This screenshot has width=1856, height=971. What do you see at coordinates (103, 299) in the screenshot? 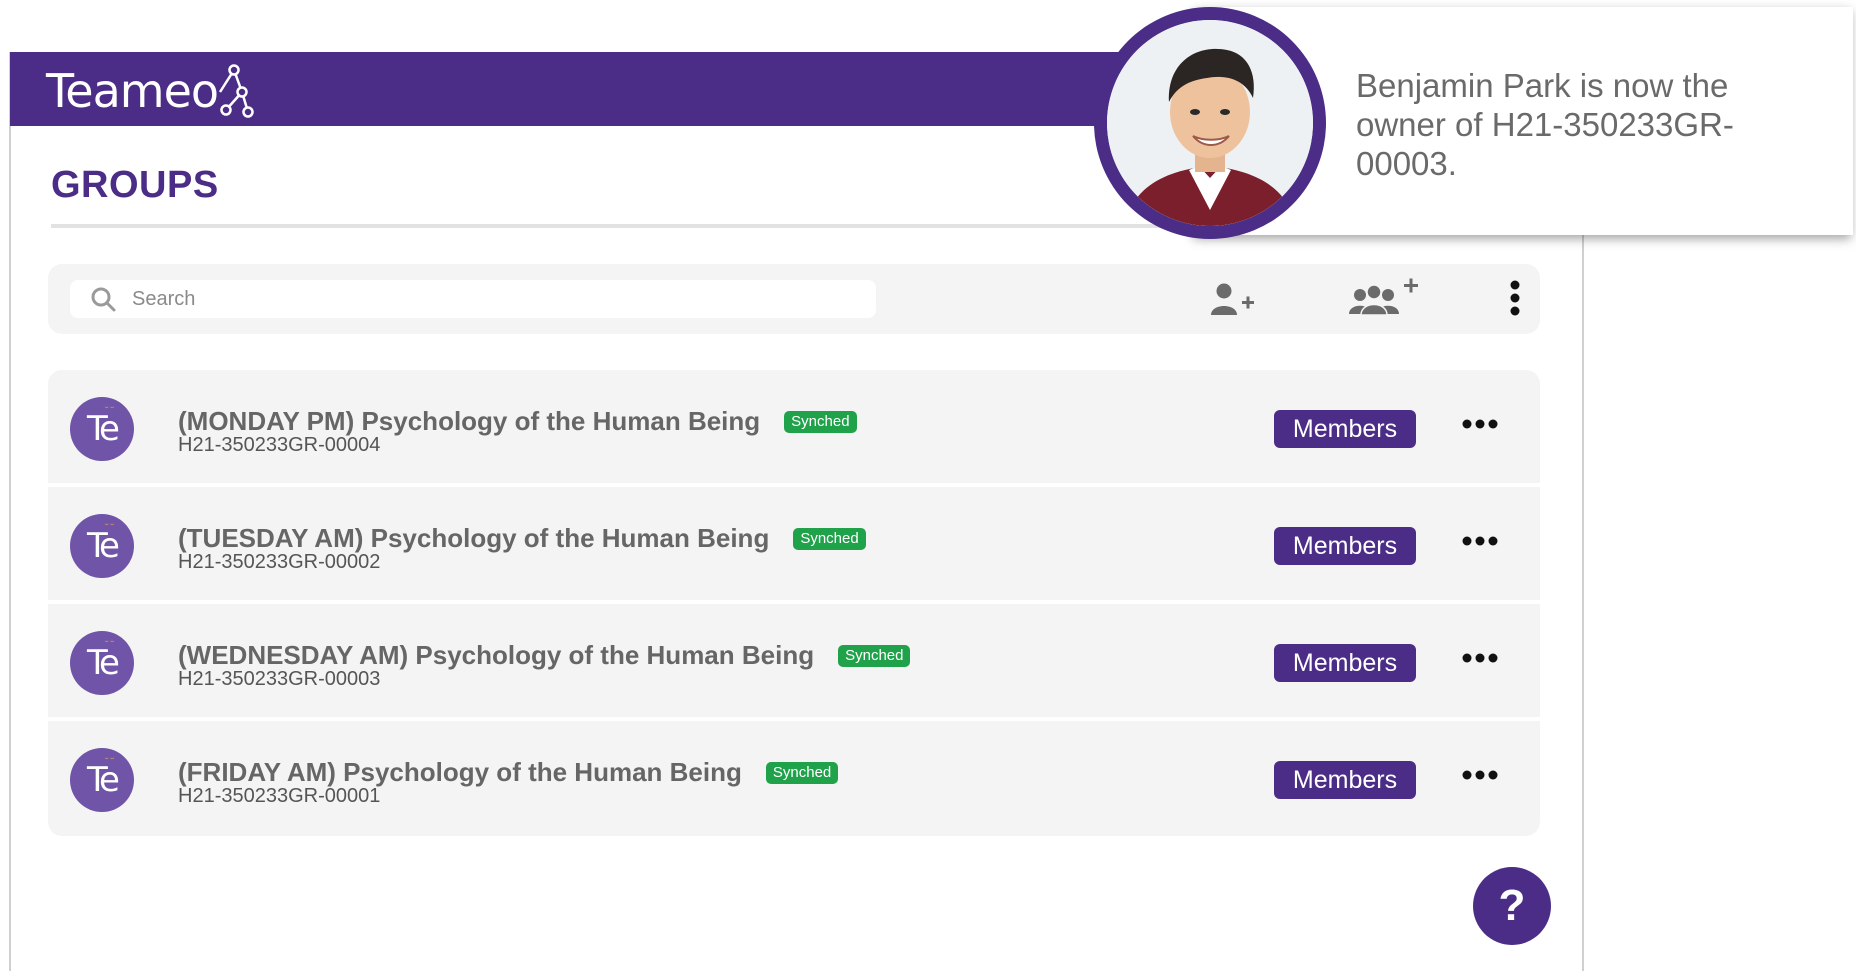
I see `search-icon` at bounding box center [103, 299].